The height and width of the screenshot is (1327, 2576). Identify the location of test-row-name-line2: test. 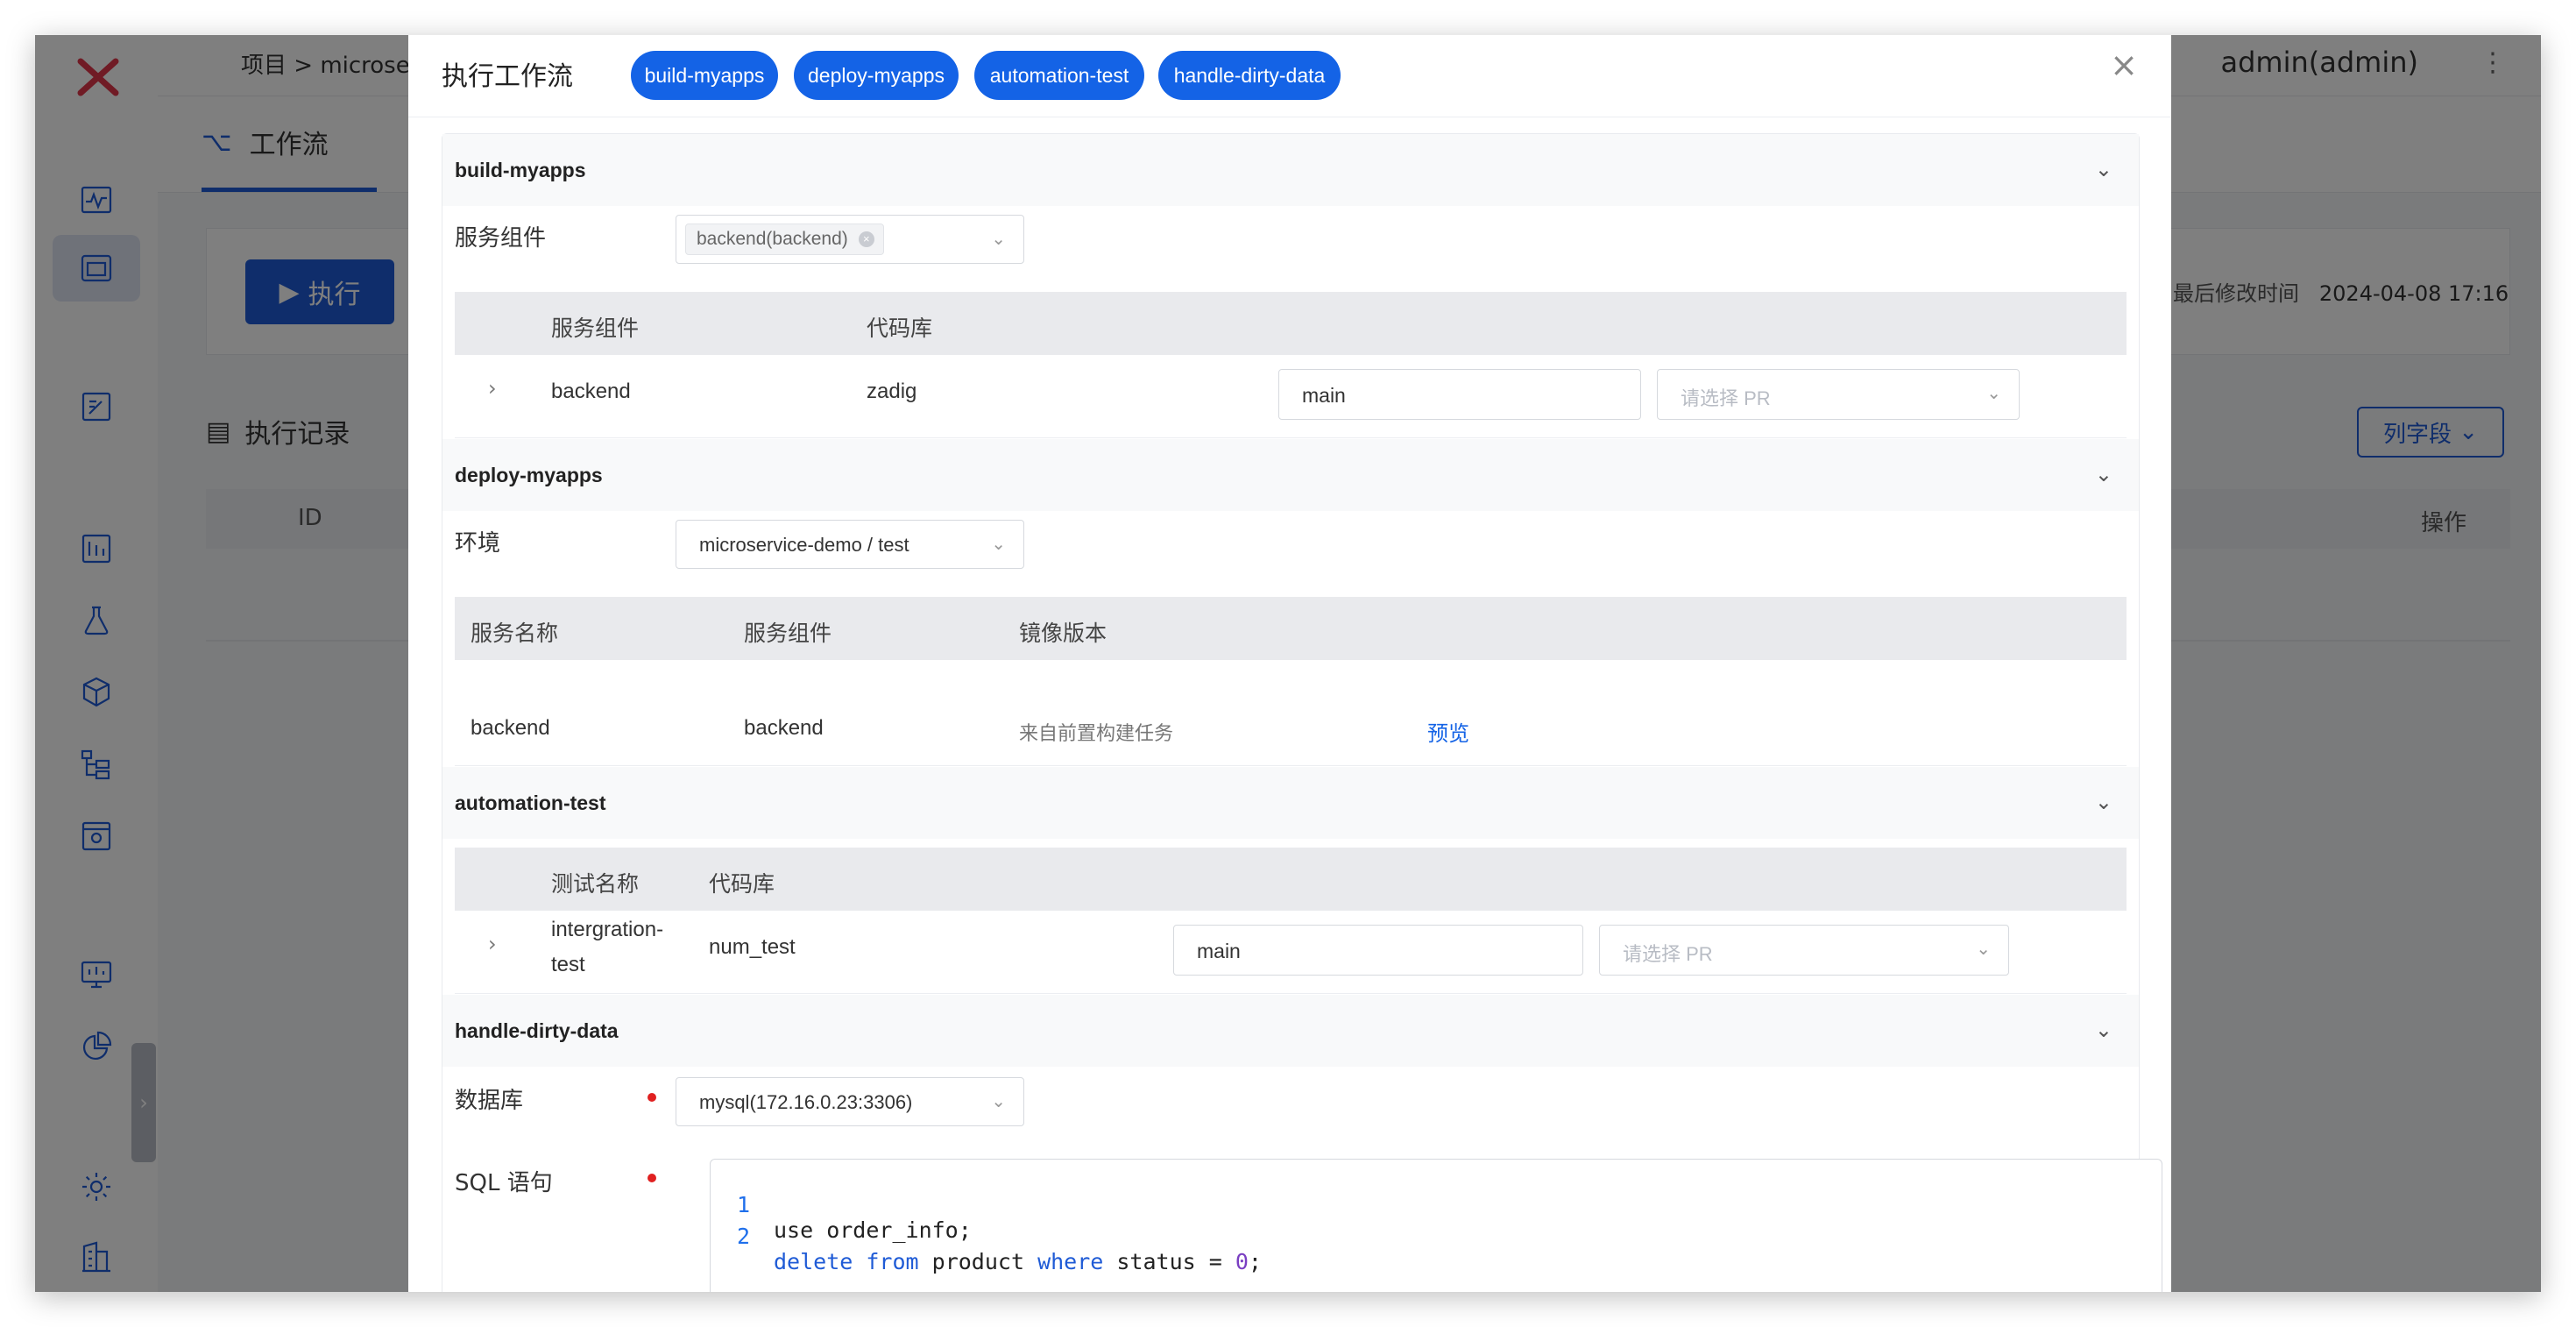
(568, 964).